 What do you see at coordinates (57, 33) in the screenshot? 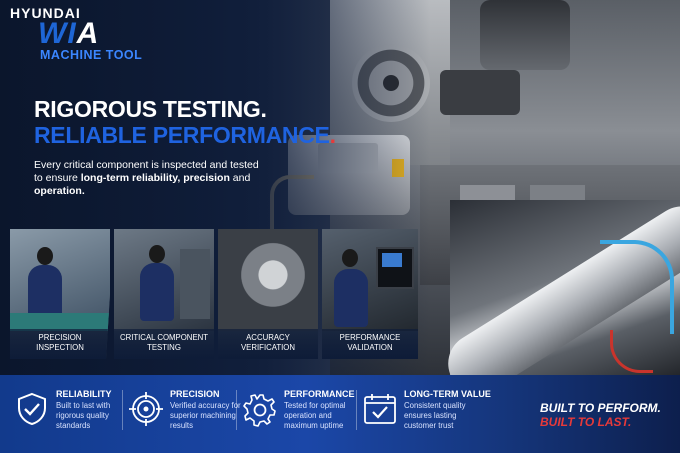
I see `logo-wia-wi: WI` at bounding box center [57, 33].